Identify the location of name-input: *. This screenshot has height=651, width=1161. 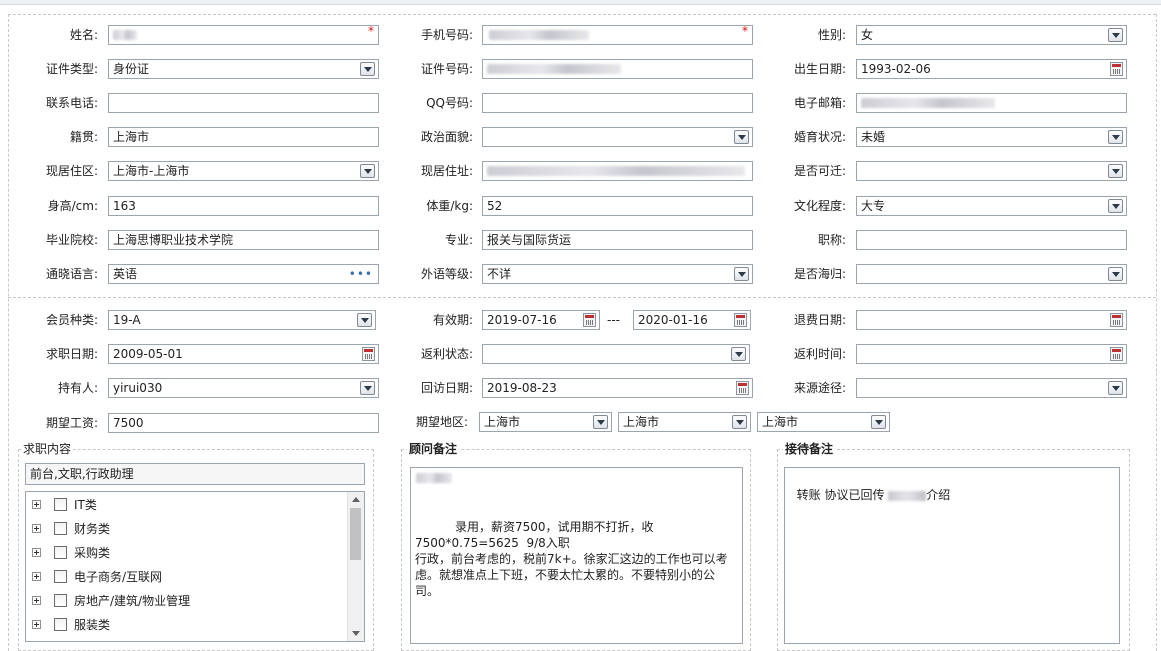
(243, 35).